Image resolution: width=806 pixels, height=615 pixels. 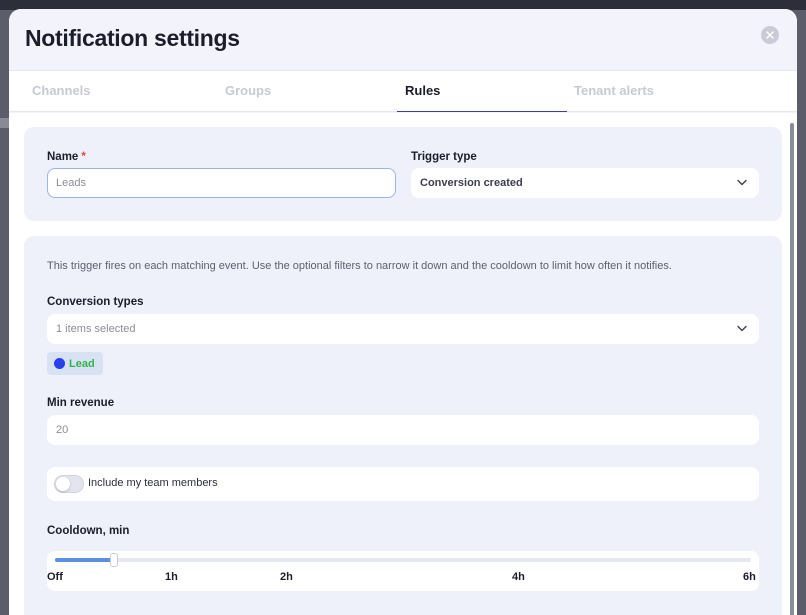 I want to click on team-members-label: Include my team members, so click(x=153, y=483).